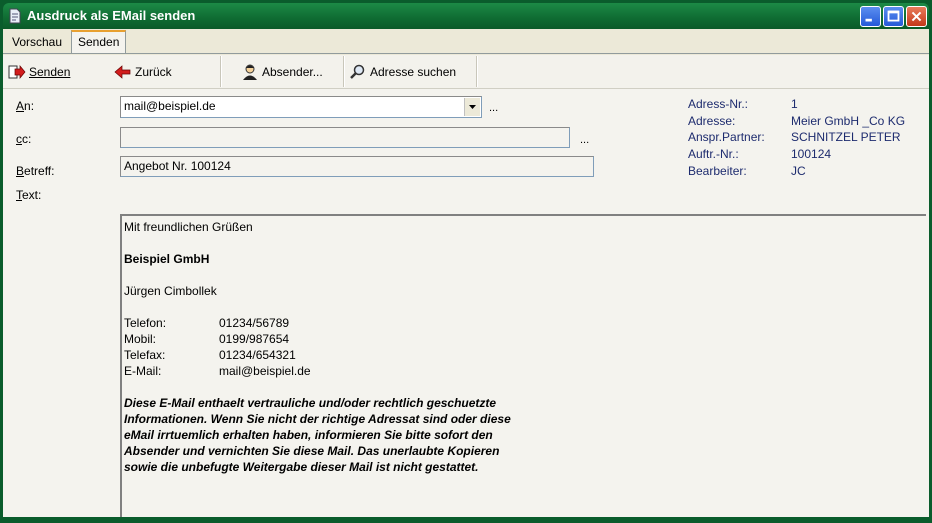  I want to click on window-title: Ausdruck als EMail senden, so click(111, 15).